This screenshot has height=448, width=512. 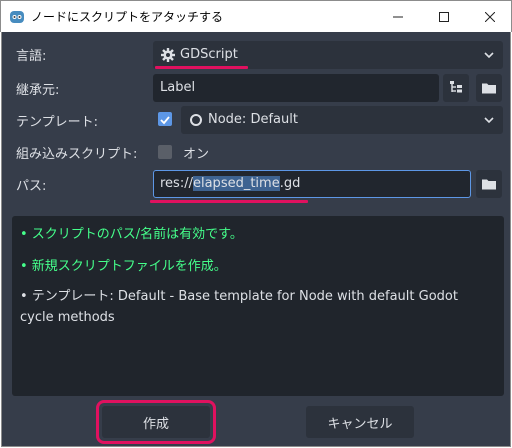 What do you see at coordinates (176, 183) in the screenshot?
I see `path-prefix: res://` at bounding box center [176, 183].